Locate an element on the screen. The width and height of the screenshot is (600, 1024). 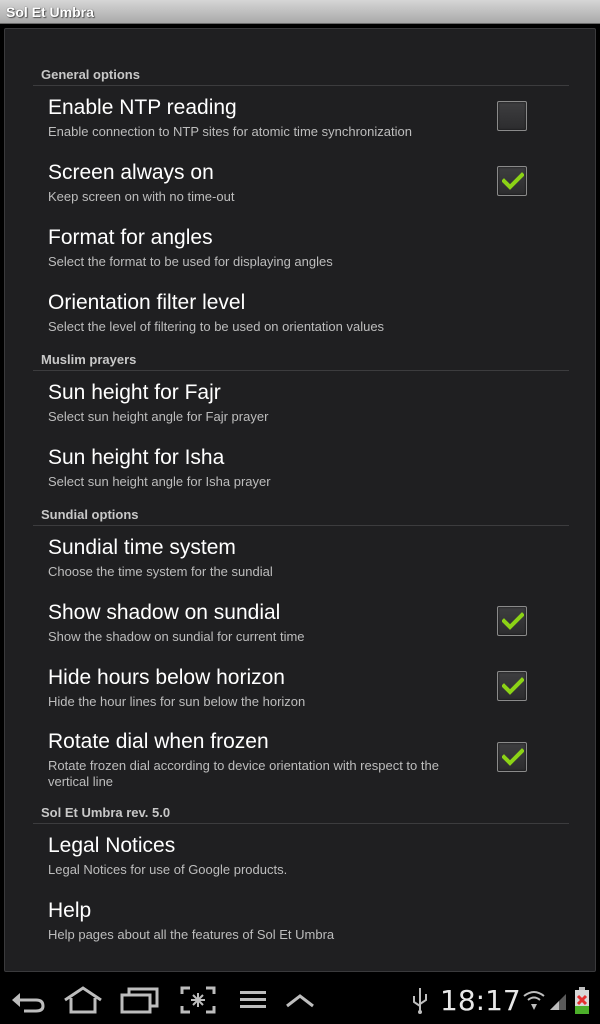
category-title: Sol Et Umbra rev. 5.0 is located at coordinates (106, 812).